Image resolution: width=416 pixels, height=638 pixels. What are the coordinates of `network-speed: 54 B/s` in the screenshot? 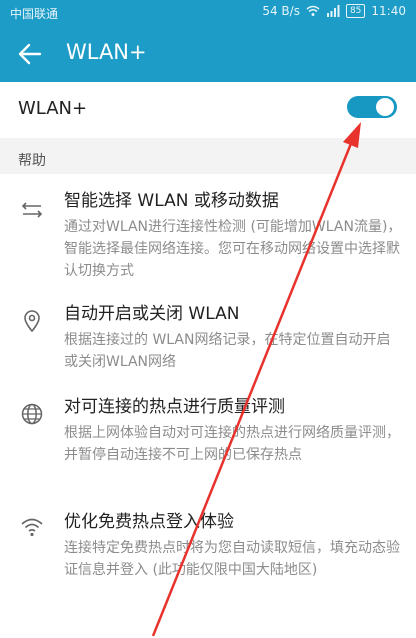 It's located at (281, 11).